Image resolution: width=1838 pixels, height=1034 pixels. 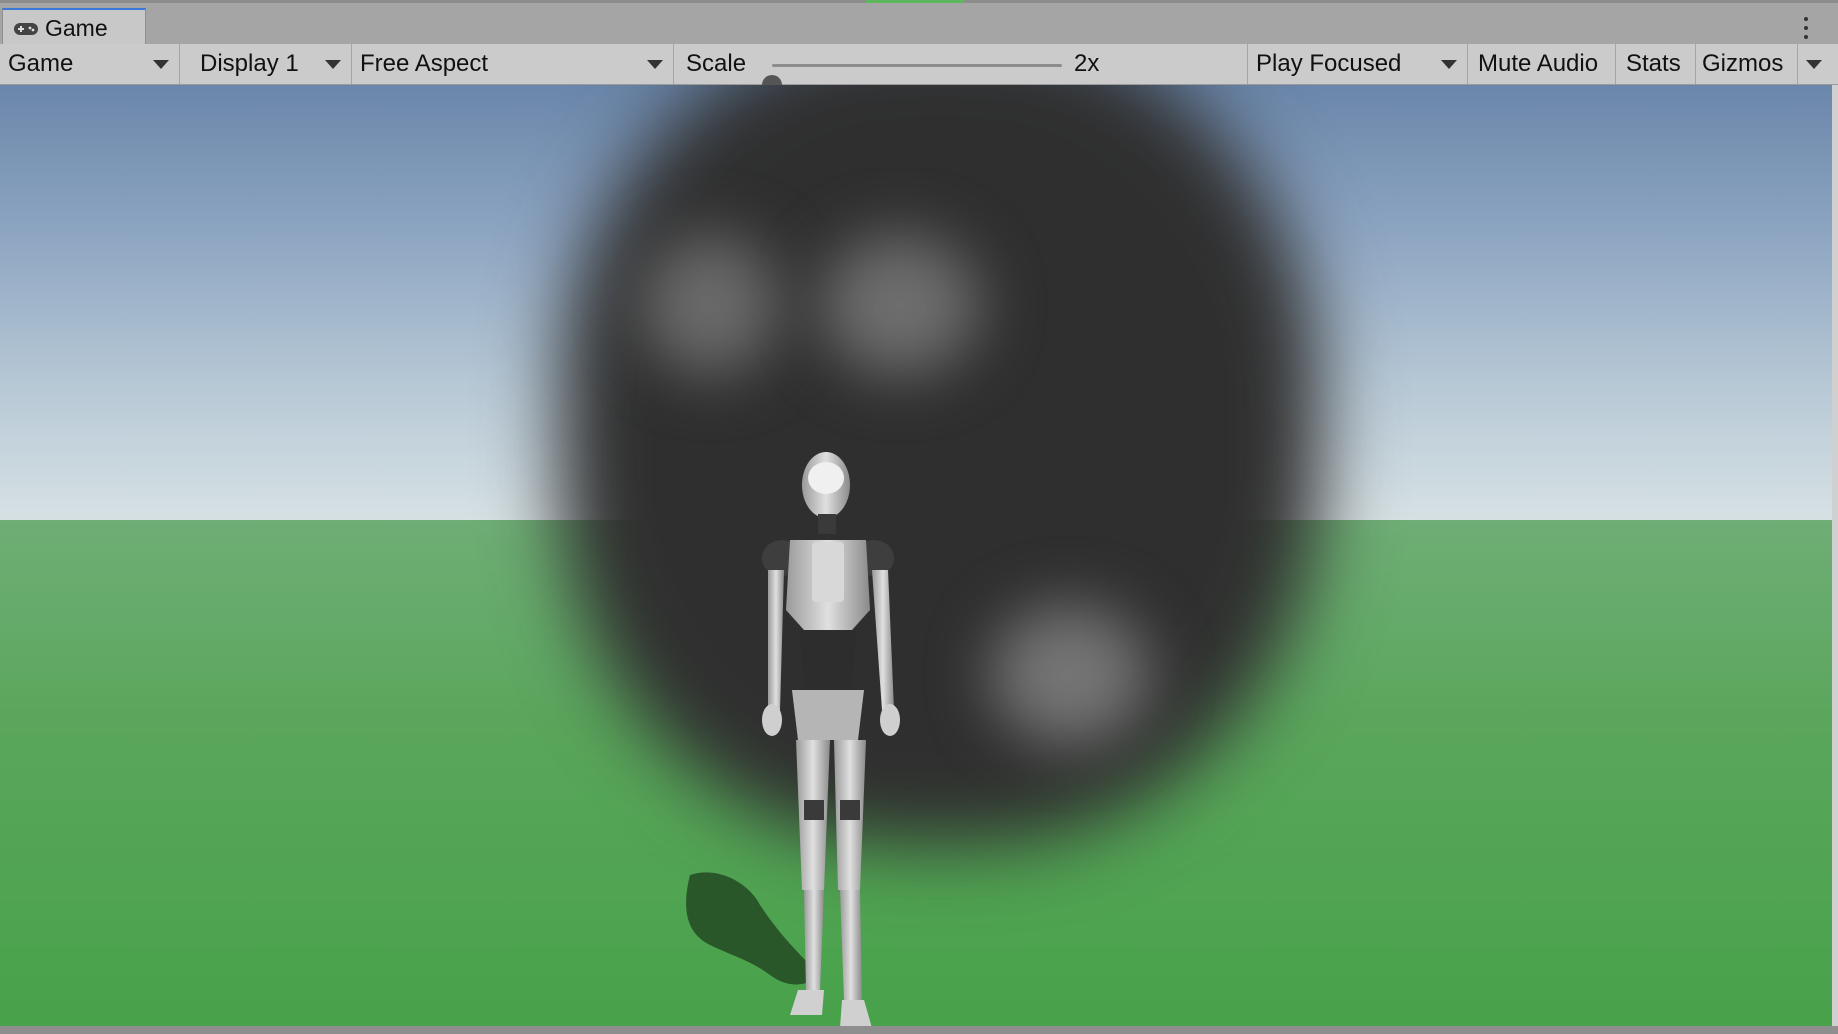 I want to click on view-mode-label: Game, so click(x=41, y=63).